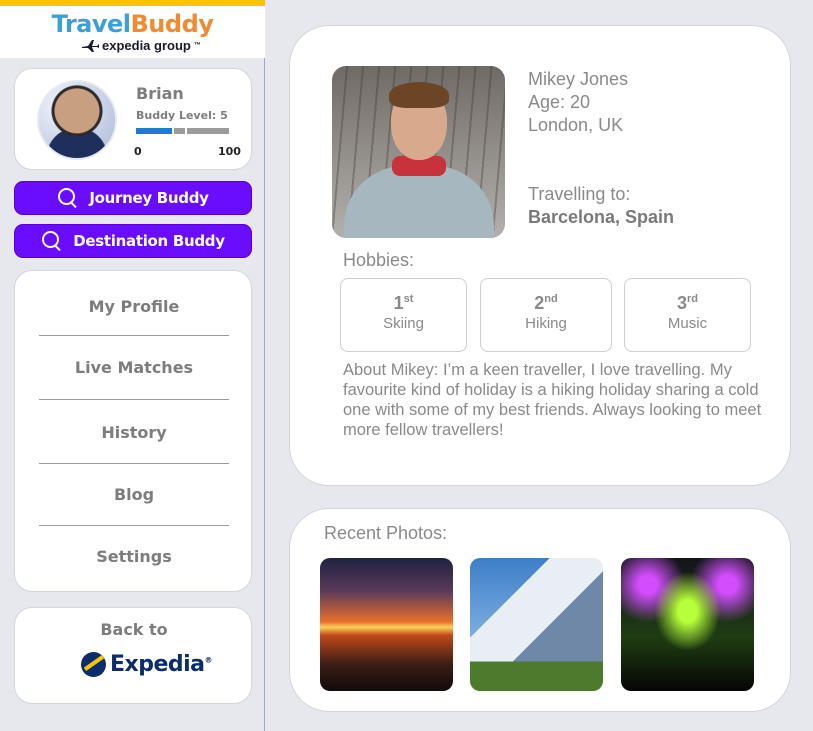  I want to click on profile-name: Mikey Jones, so click(578, 79).